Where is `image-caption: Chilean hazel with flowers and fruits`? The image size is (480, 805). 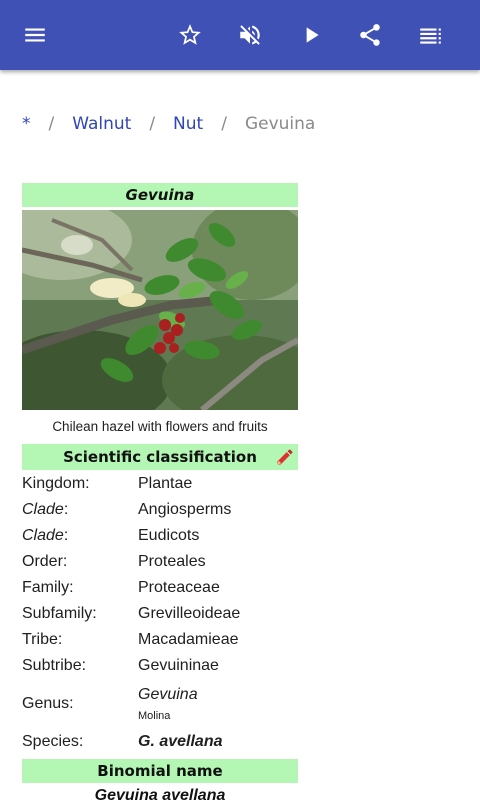
image-caption: Chilean hazel with flowers and fruits is located at coordinates (160, 426).